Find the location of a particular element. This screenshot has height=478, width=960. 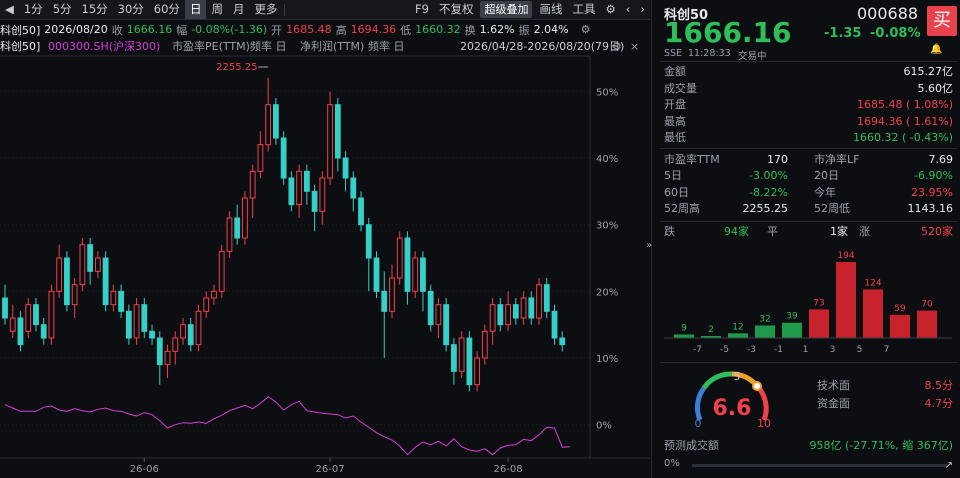

perf-row: 52周高 2255.25 52周低 1143.16 is located at coordinates (808, 208).